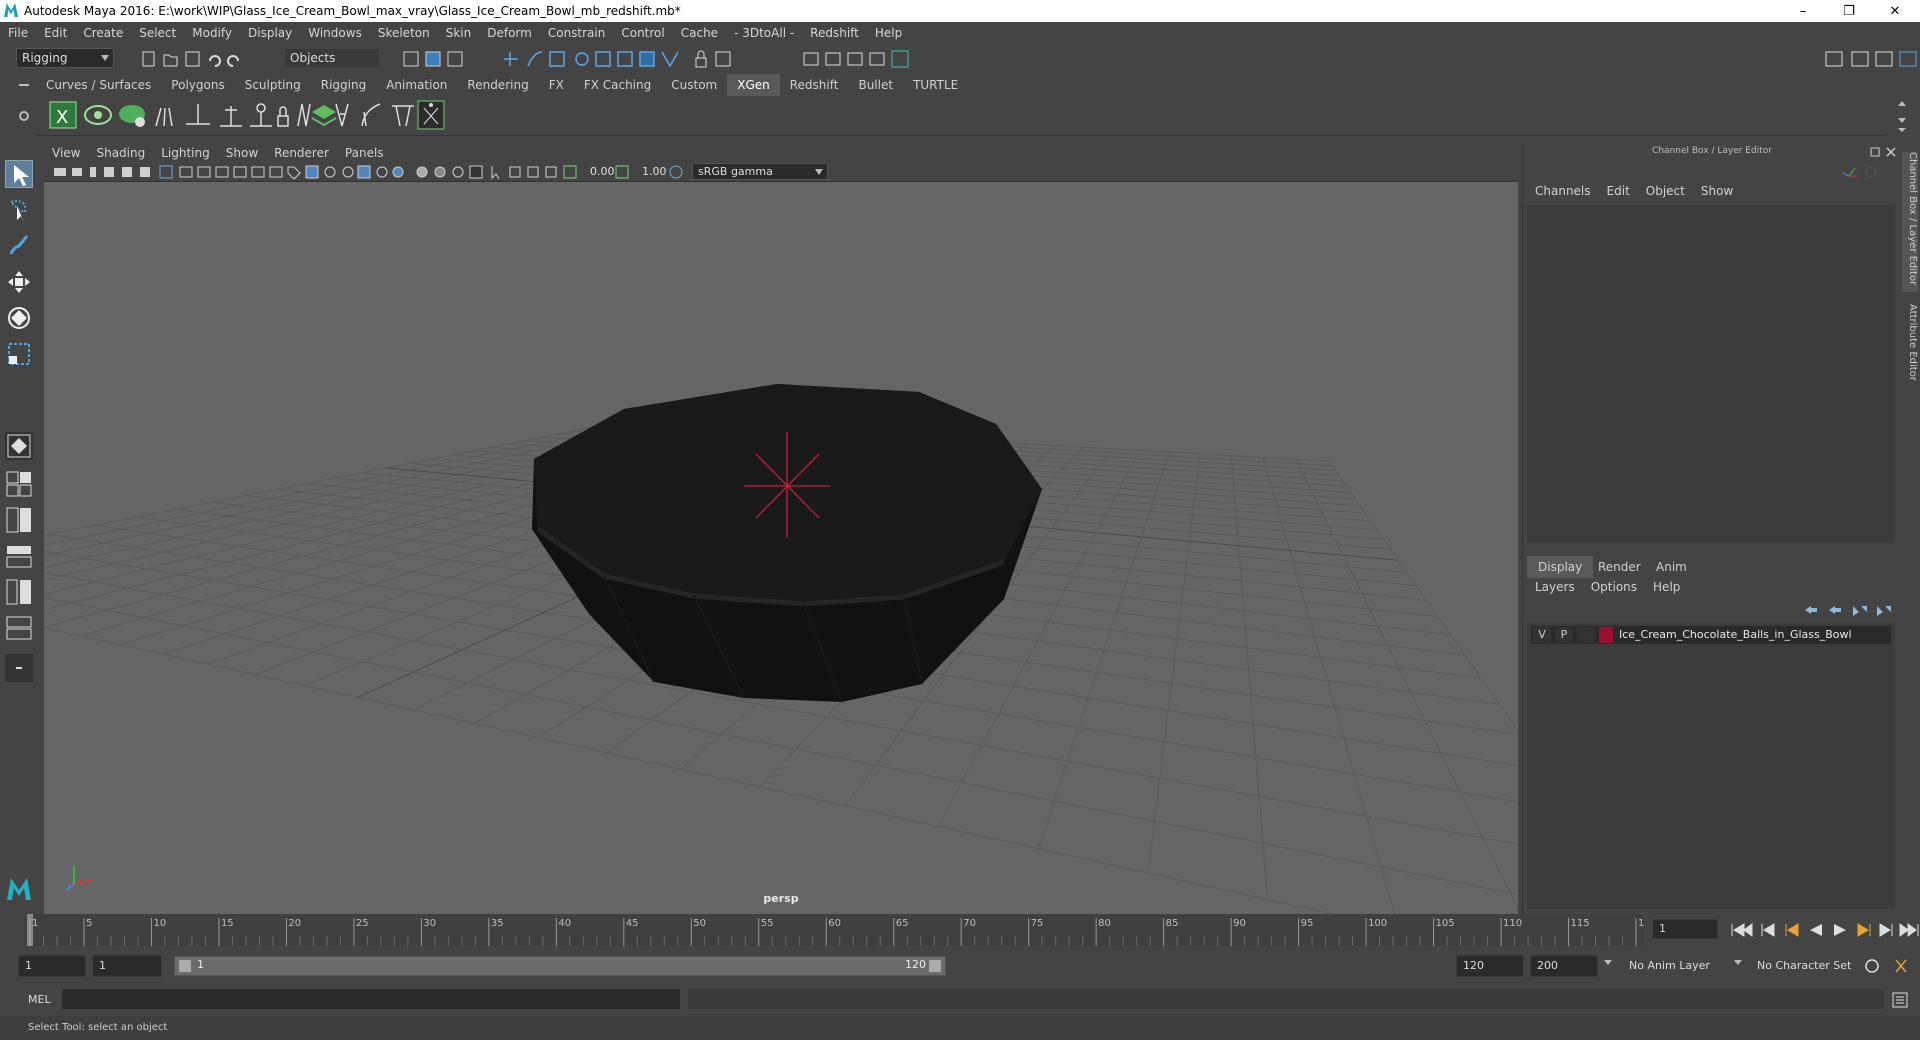  What do you see at coordinates (1606, 635) in the screenshot?
I see `layer-color-swatch` at bounding box center [1606, 635].